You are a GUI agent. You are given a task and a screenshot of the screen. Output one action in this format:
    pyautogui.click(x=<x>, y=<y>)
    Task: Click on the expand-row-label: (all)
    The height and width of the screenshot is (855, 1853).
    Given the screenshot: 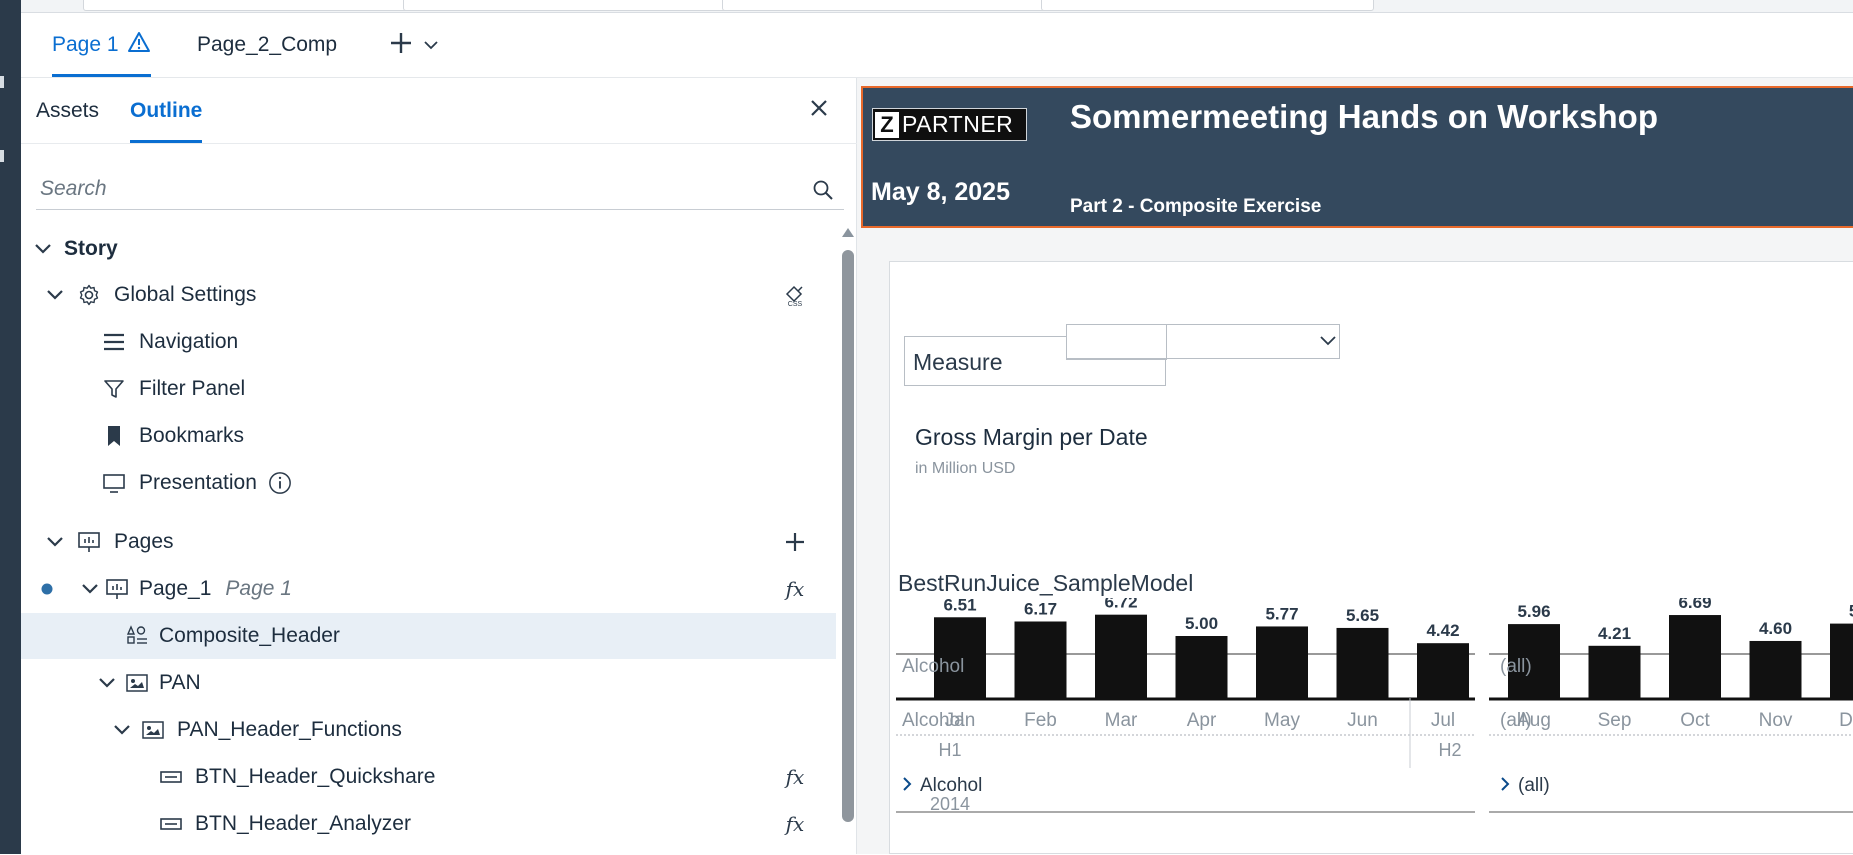 What is the action you would take?
    pyautogui.click(x=1534, y=785)
    